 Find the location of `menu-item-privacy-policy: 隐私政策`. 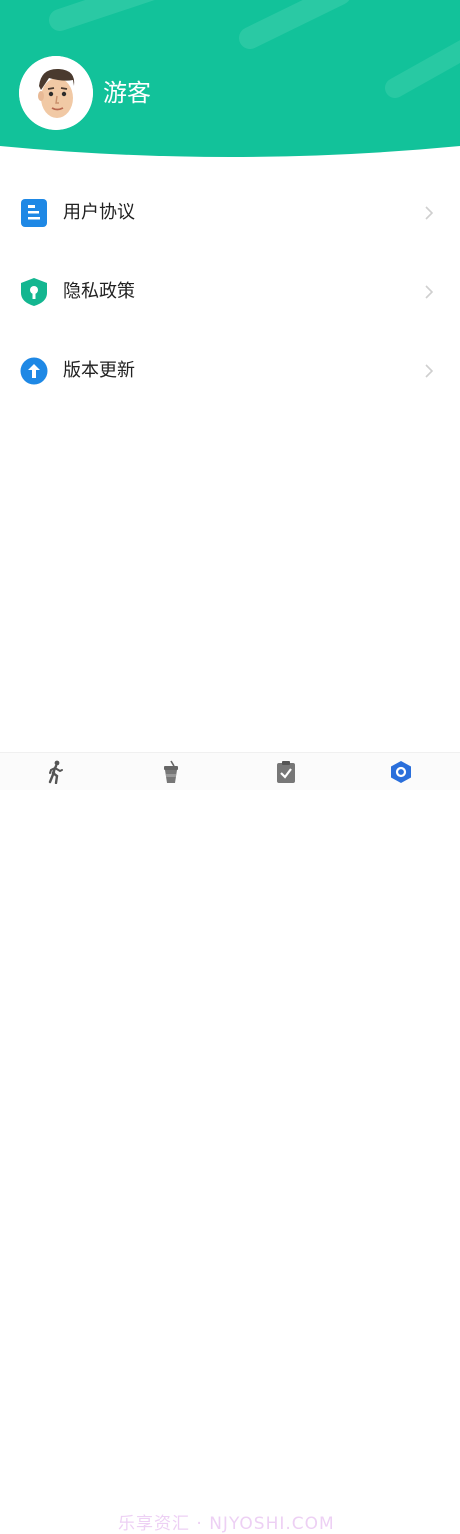

menu-item-privacy-policy: 隐私政策 is located at coordinates (230, 292).